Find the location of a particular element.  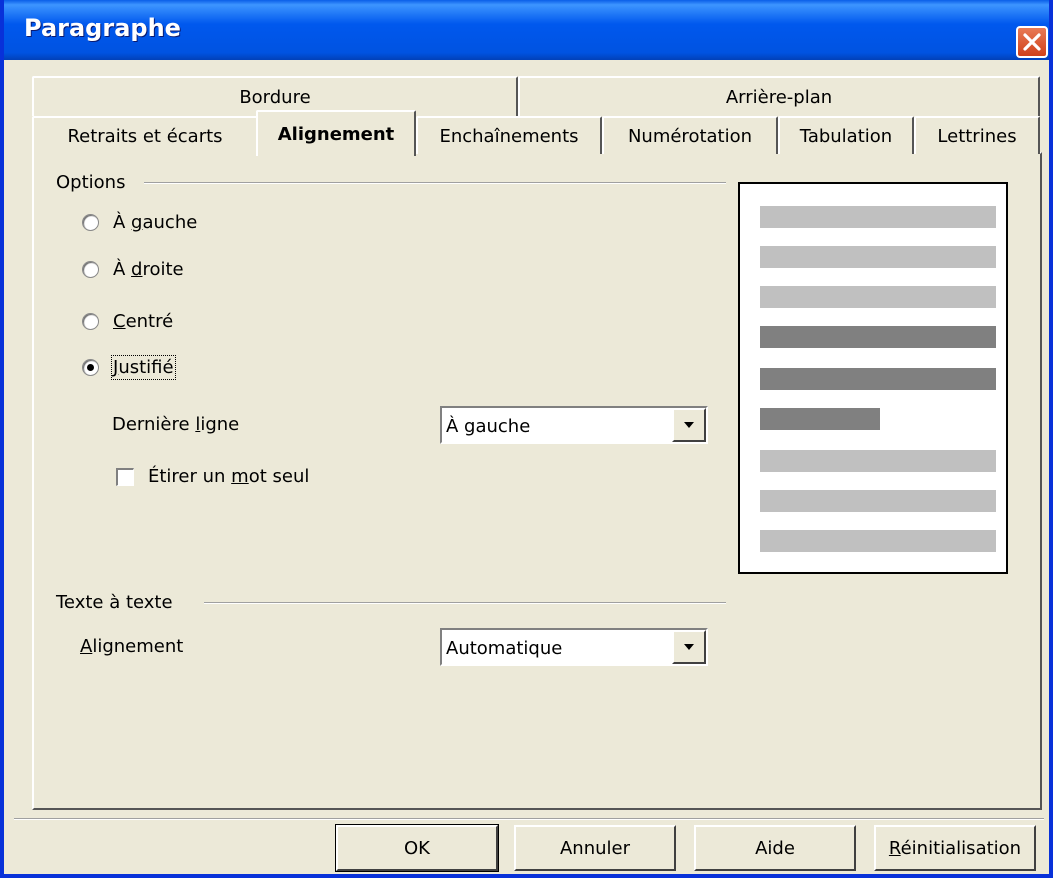

text-alignment-value: Automatique is located at coordinates (504, 648).